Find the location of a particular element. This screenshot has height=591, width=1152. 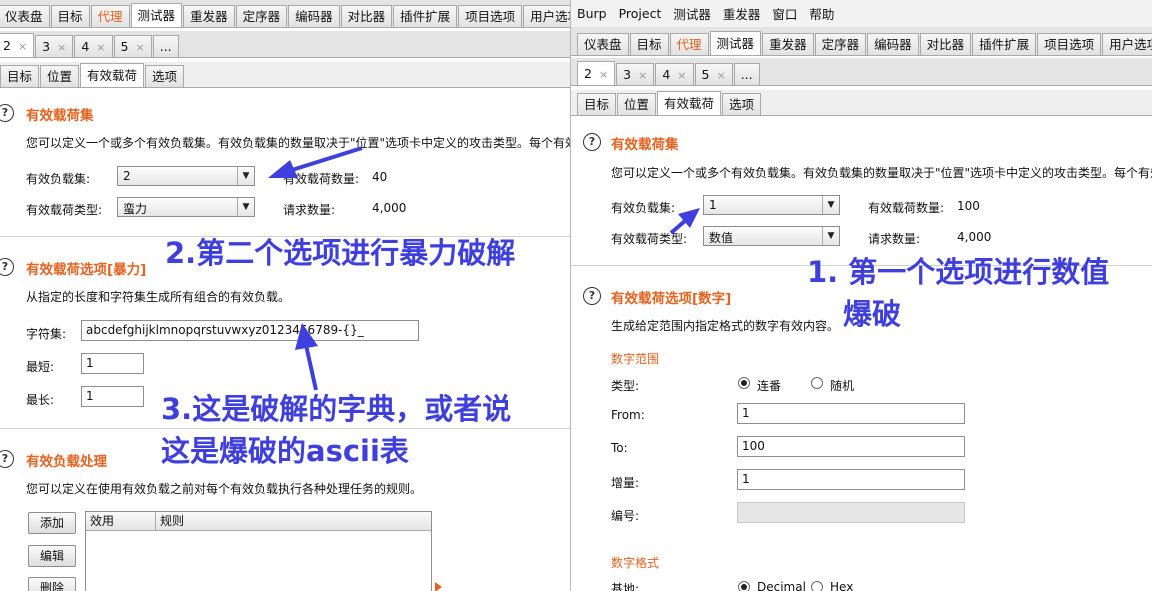

payload-processing-title: 有效负载处理 is located at coordinates (66, 462).